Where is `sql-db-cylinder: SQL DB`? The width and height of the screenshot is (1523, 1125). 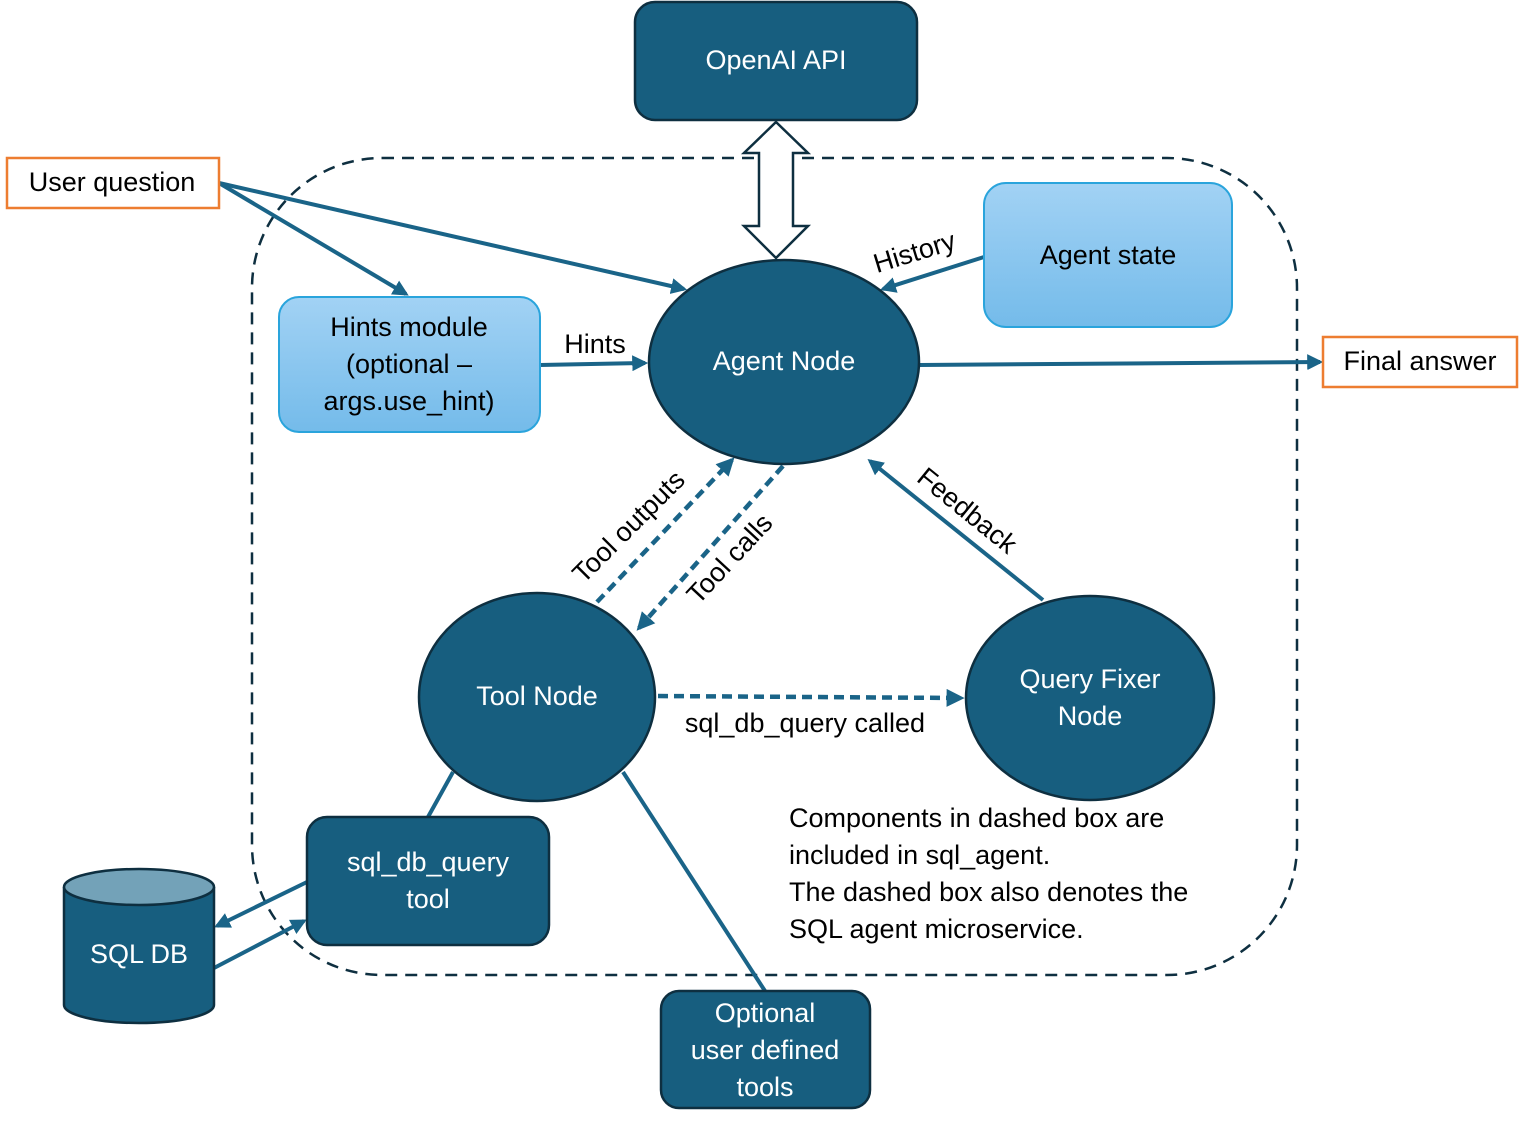 sql-db-cylinder: SQL DB is located at coordinates (139, 946).